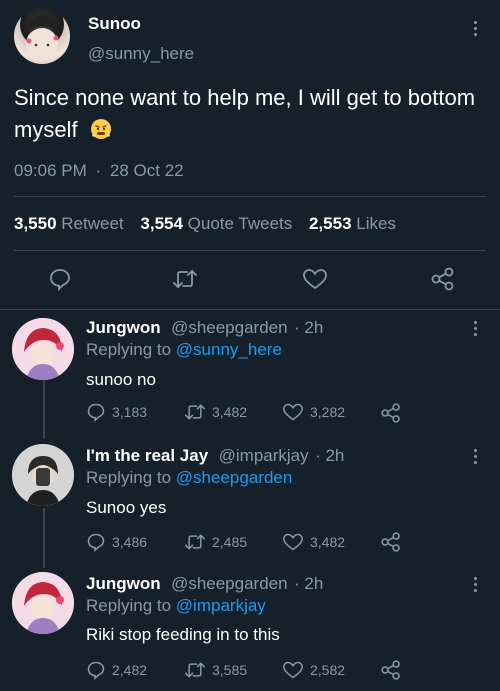  What do you see at coordinates (229, 349) in the screenshot?
I see `replying-to-handle: @sunny_here` at bounding box center [229, 349].